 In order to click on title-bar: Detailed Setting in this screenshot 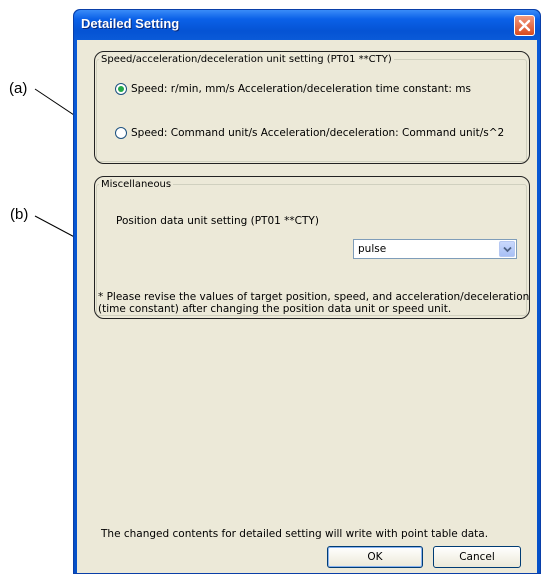, I will do `click(307, 25)`.